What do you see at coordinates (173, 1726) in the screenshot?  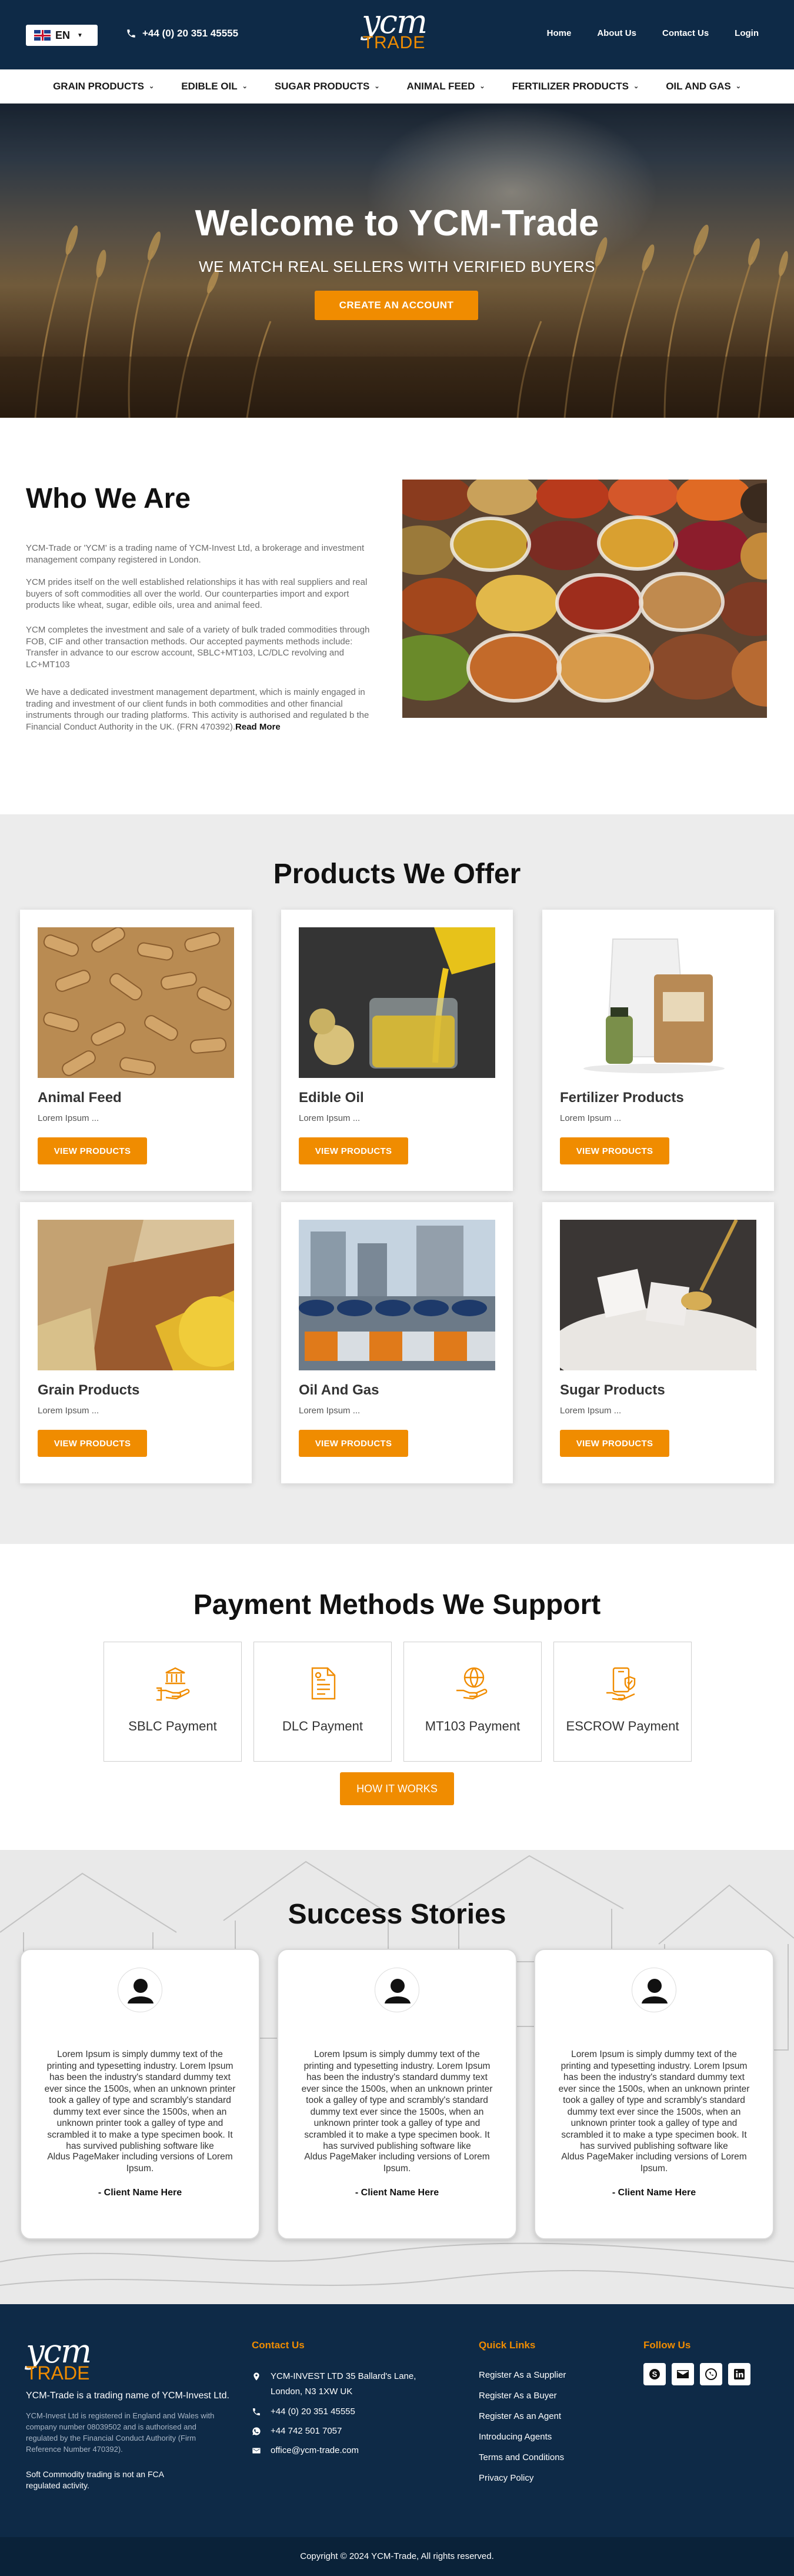 I see `payment-method-label: SBLC Payment` at bounding box center [173, 1726].